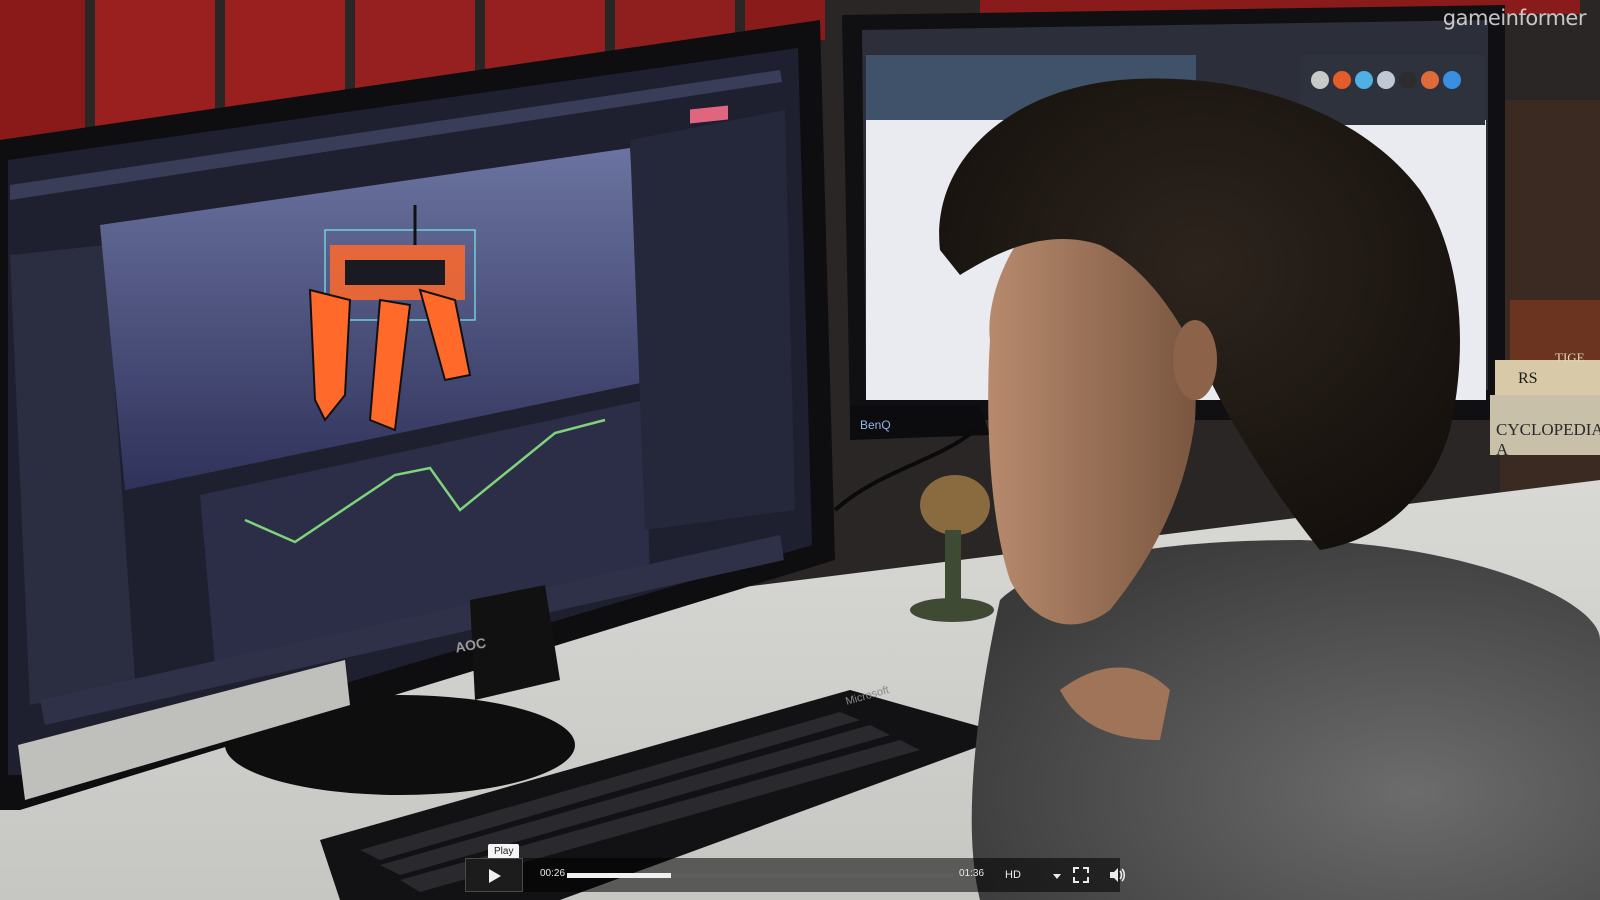 The height and width of the screenshot is (900, 1600). What do you see at coordinates (875, 425) in the screenshot?
I see `right-monitor-brand: BenQ` at bounding box center [875, 425].